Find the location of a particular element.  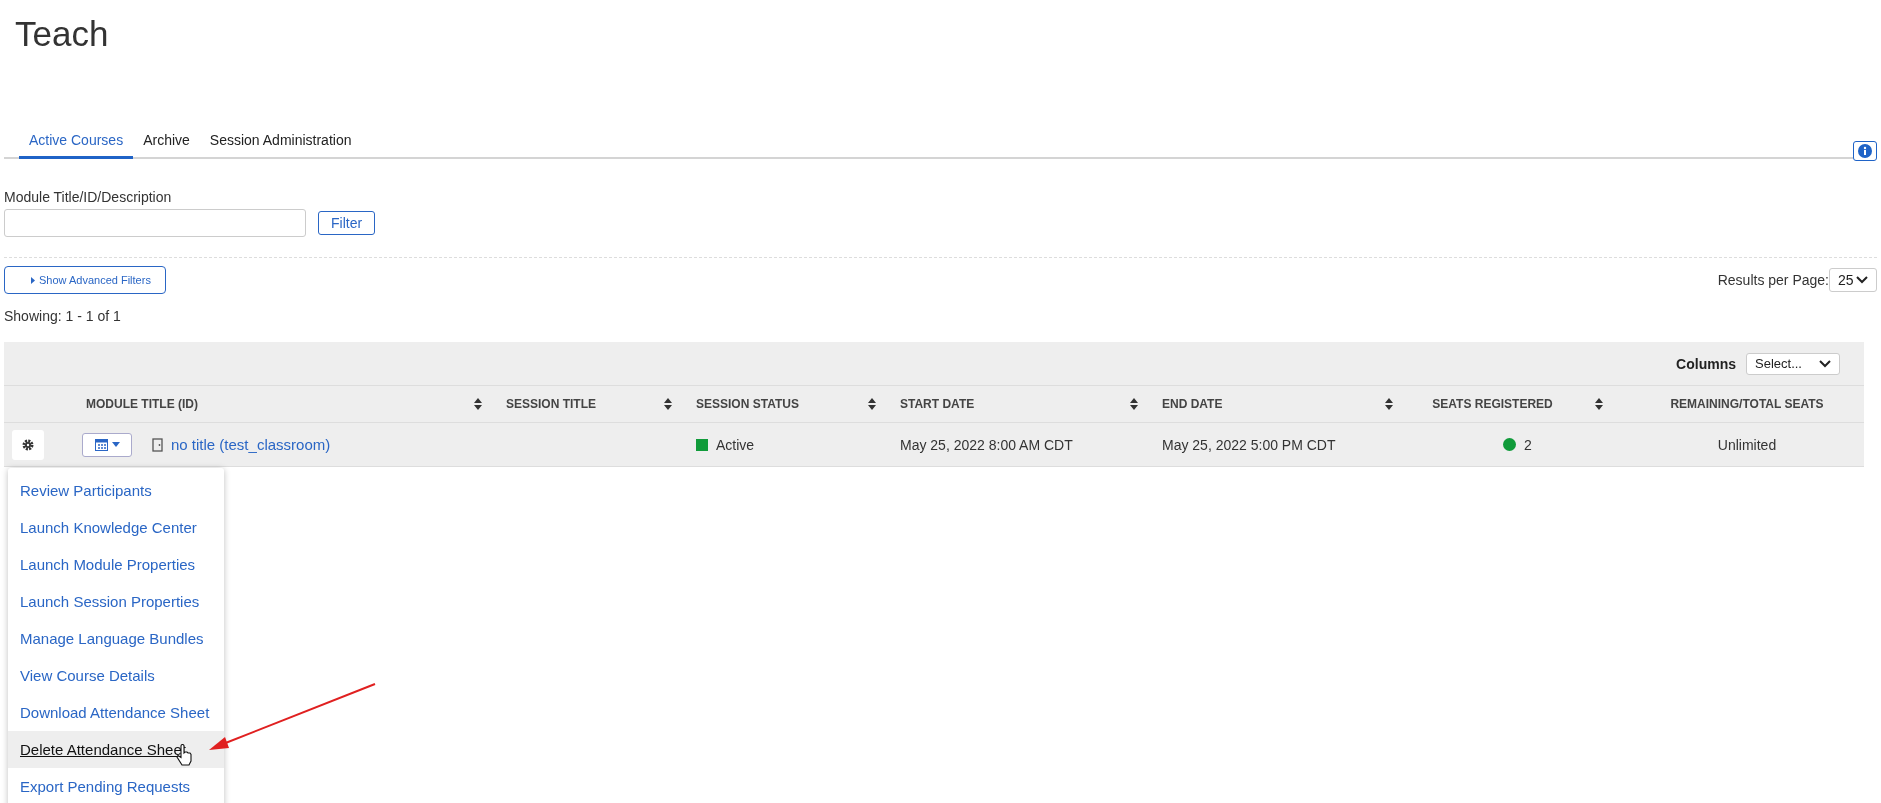

module-search-field is located at coordinates (155, 223).